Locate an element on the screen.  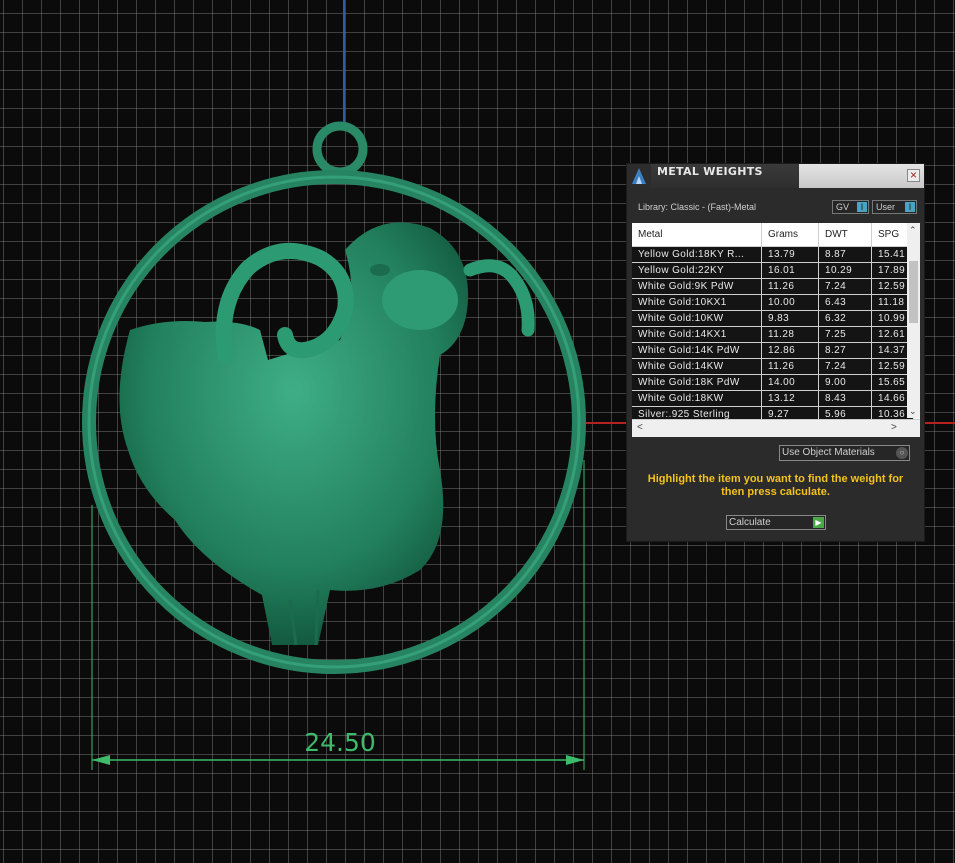
dwt-value: 10.29 is located at coordinates (845, 270).